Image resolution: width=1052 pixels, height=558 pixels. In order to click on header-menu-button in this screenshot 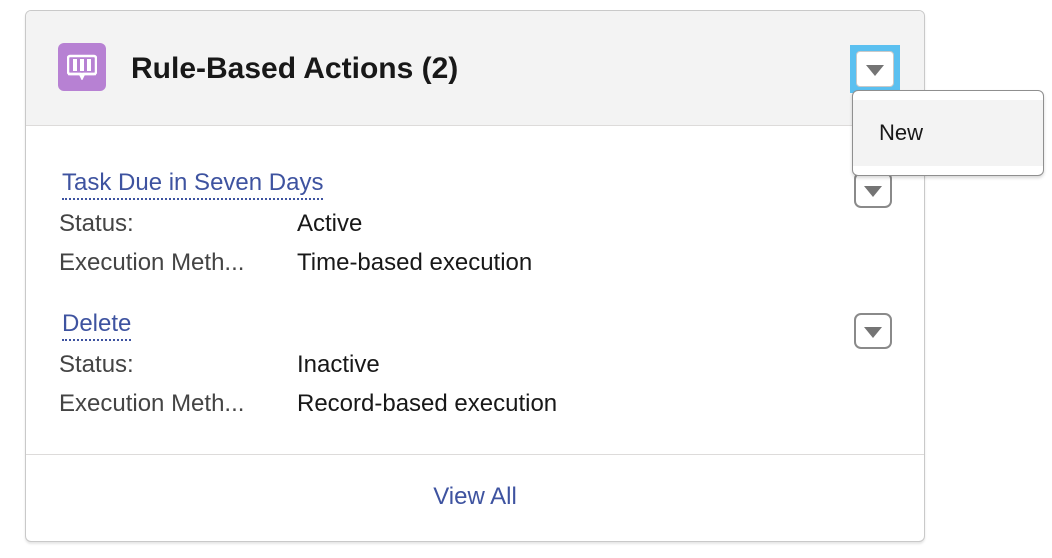, I will do `click(875, 69)`.